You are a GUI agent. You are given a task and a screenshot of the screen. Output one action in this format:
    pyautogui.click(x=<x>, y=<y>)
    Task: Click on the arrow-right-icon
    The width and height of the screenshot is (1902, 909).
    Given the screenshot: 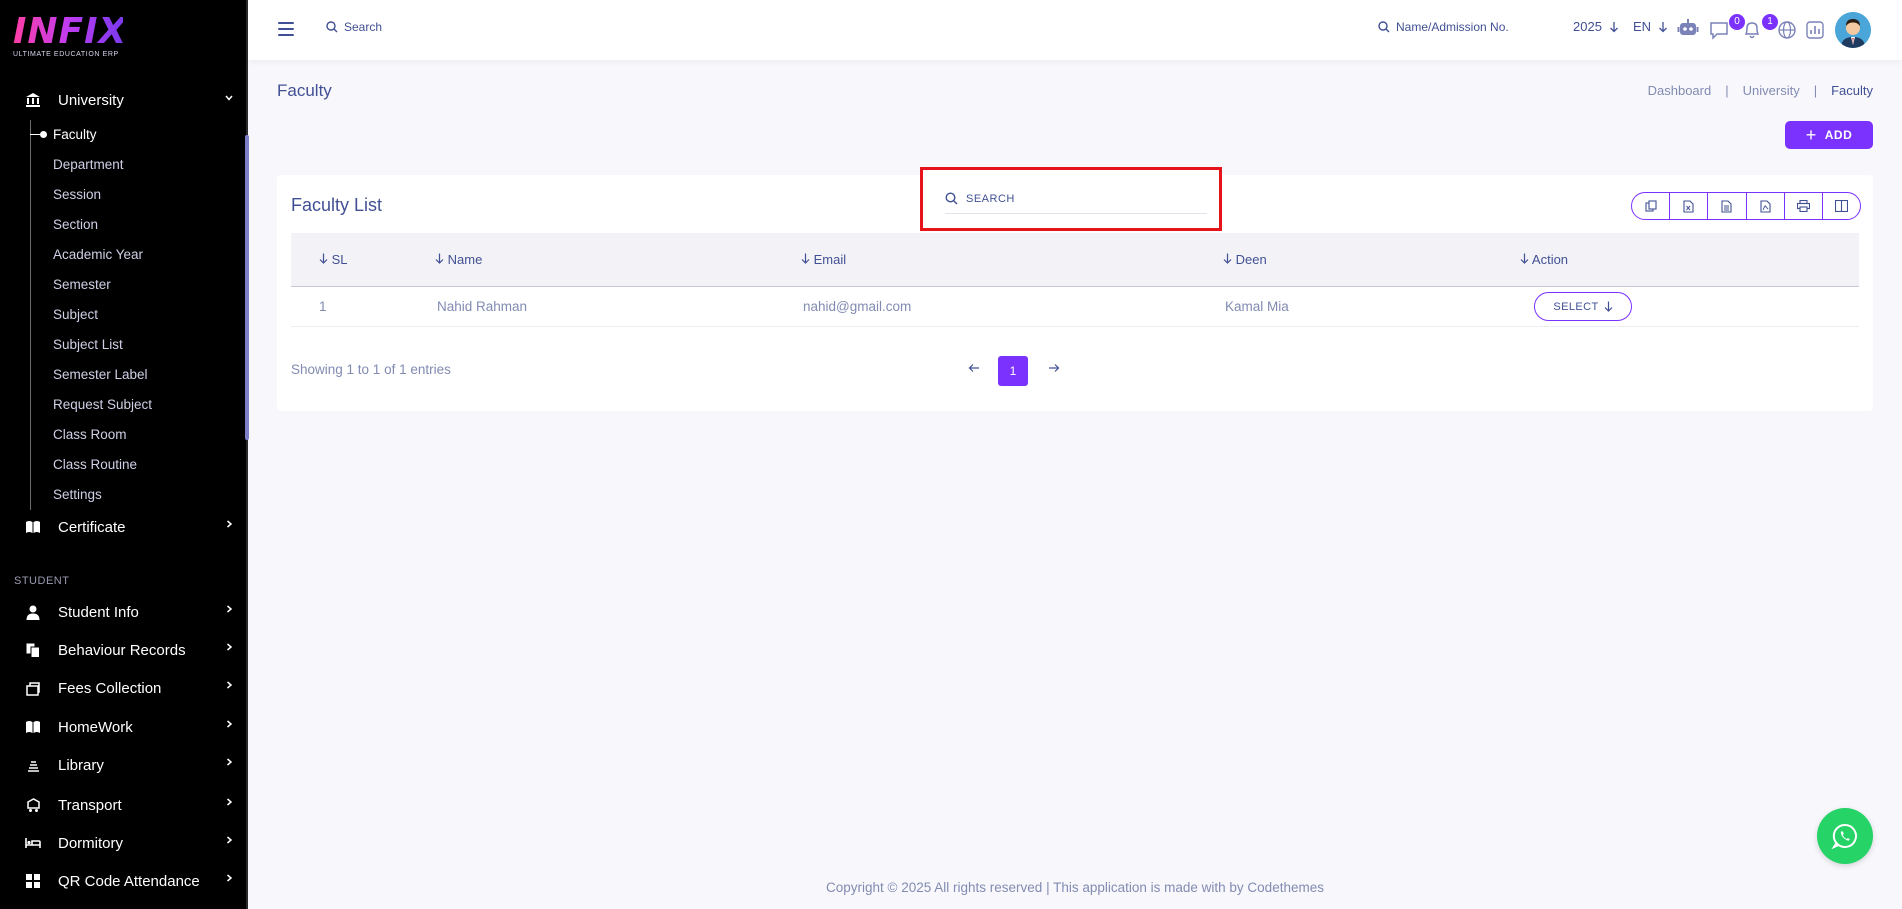 What is the action you would take?
    pyautogui.click(x=1054, y=368)
    